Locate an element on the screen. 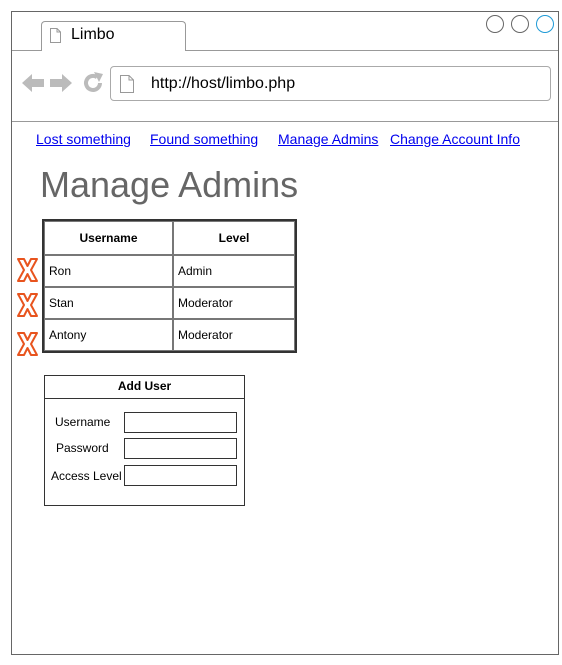  cell-level: Admin is located at coordinates (234, 271).